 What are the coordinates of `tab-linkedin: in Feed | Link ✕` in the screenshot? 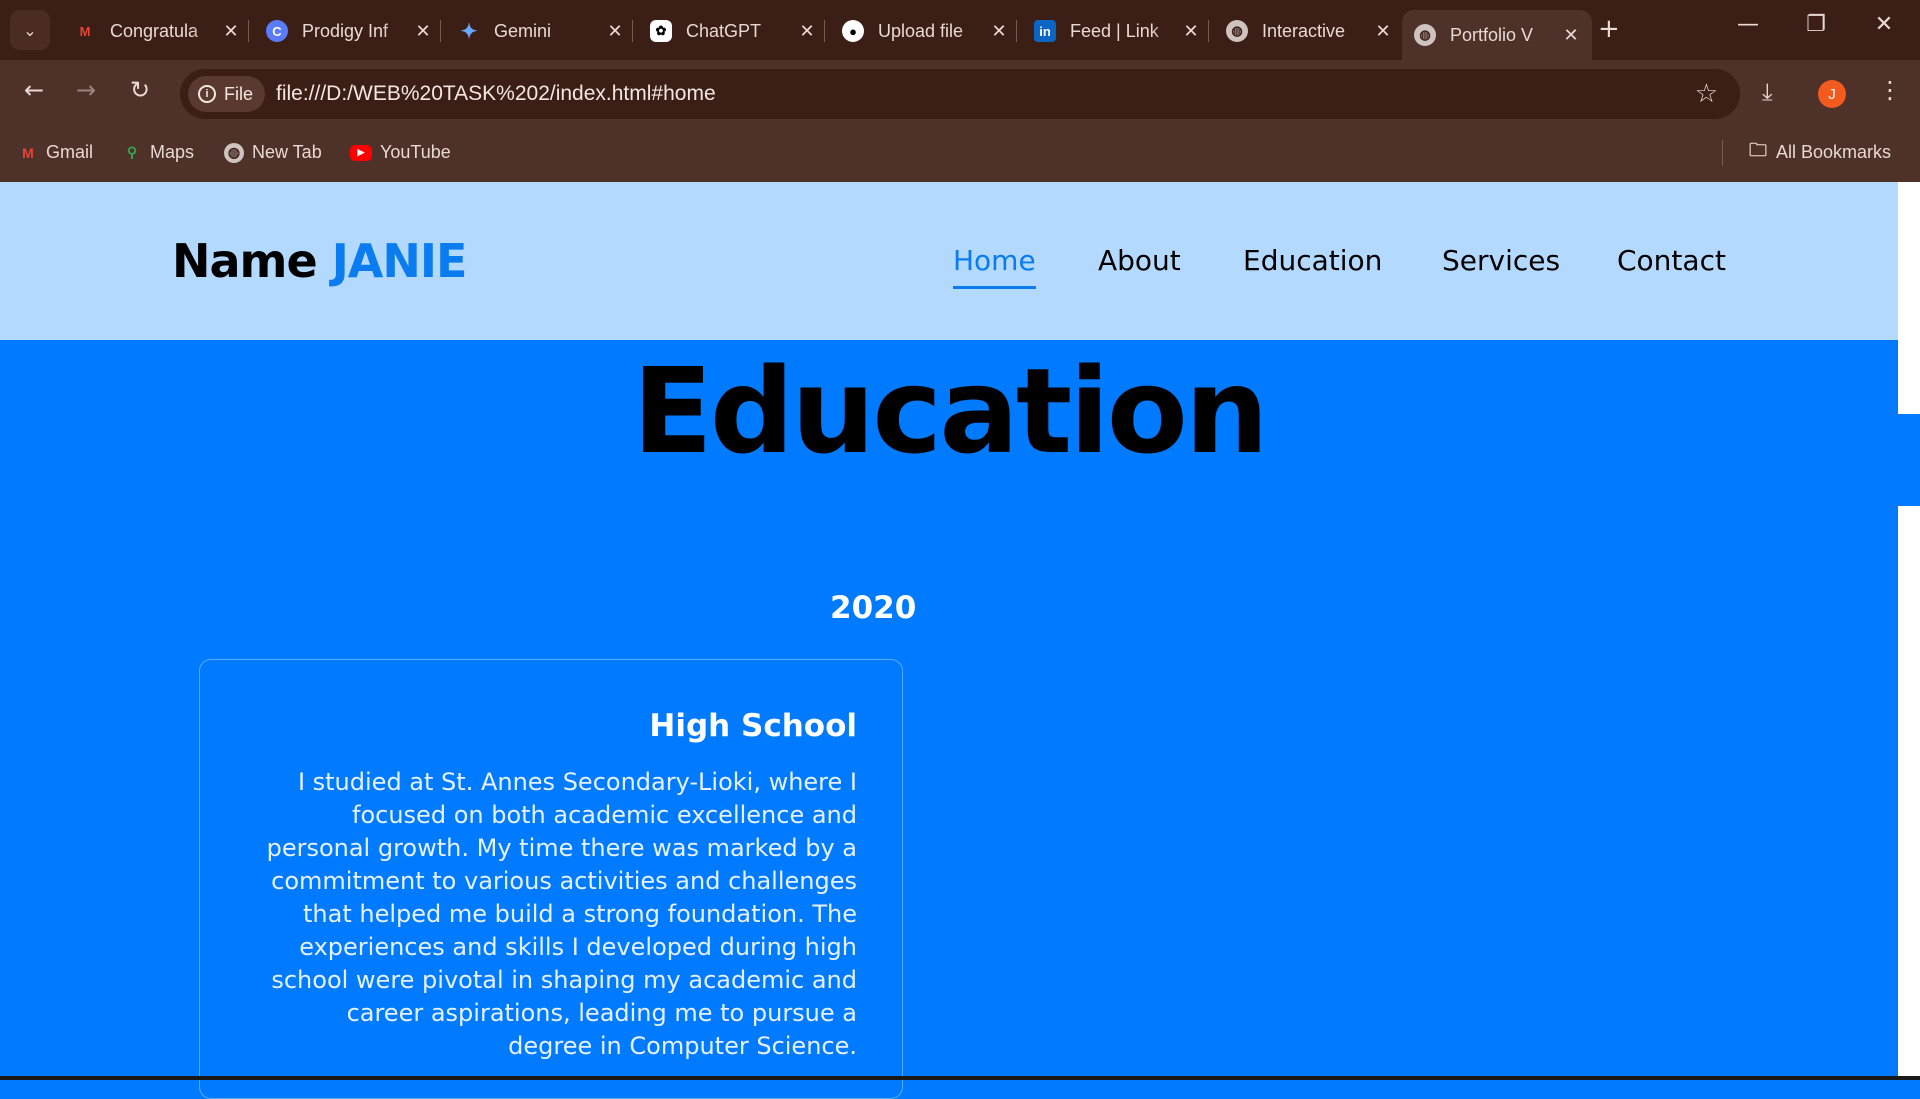 It's located at (1117, 31).